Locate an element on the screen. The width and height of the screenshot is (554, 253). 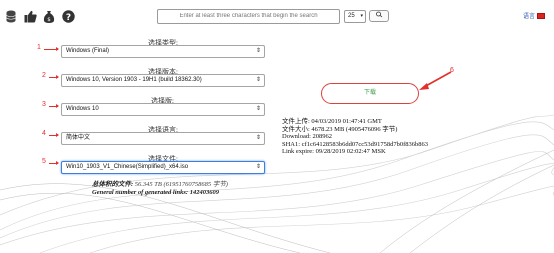
type-select: Windows (Final) ⇕ is located at coordinates (163, 51).